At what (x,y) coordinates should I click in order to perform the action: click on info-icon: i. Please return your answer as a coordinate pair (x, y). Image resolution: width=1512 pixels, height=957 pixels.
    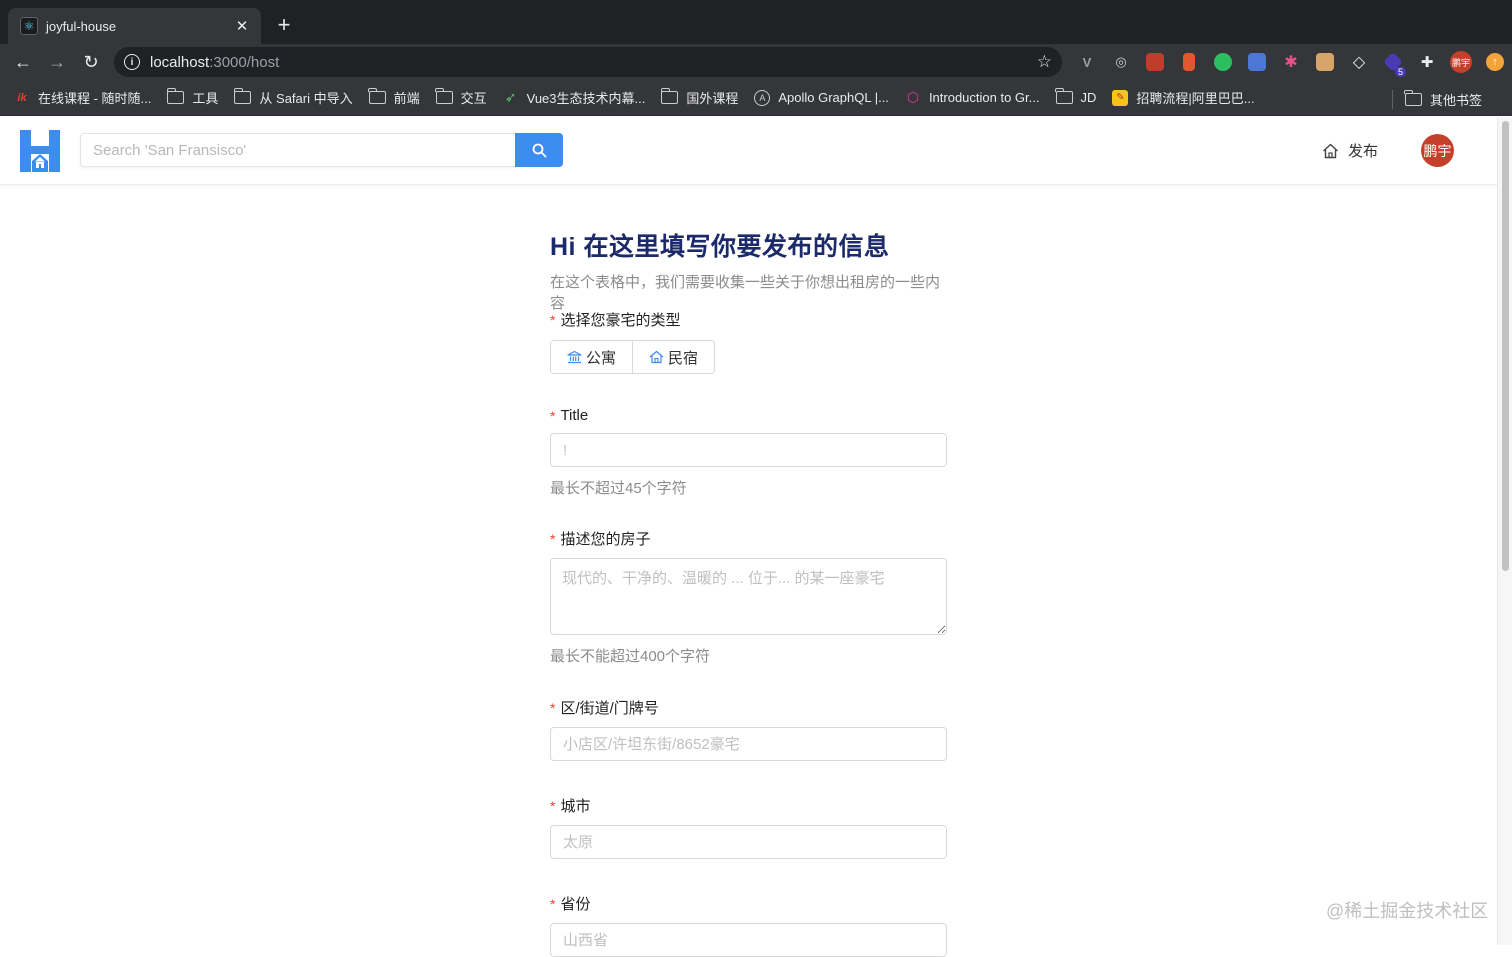
    Looking at the image, I should click on (132, 62).